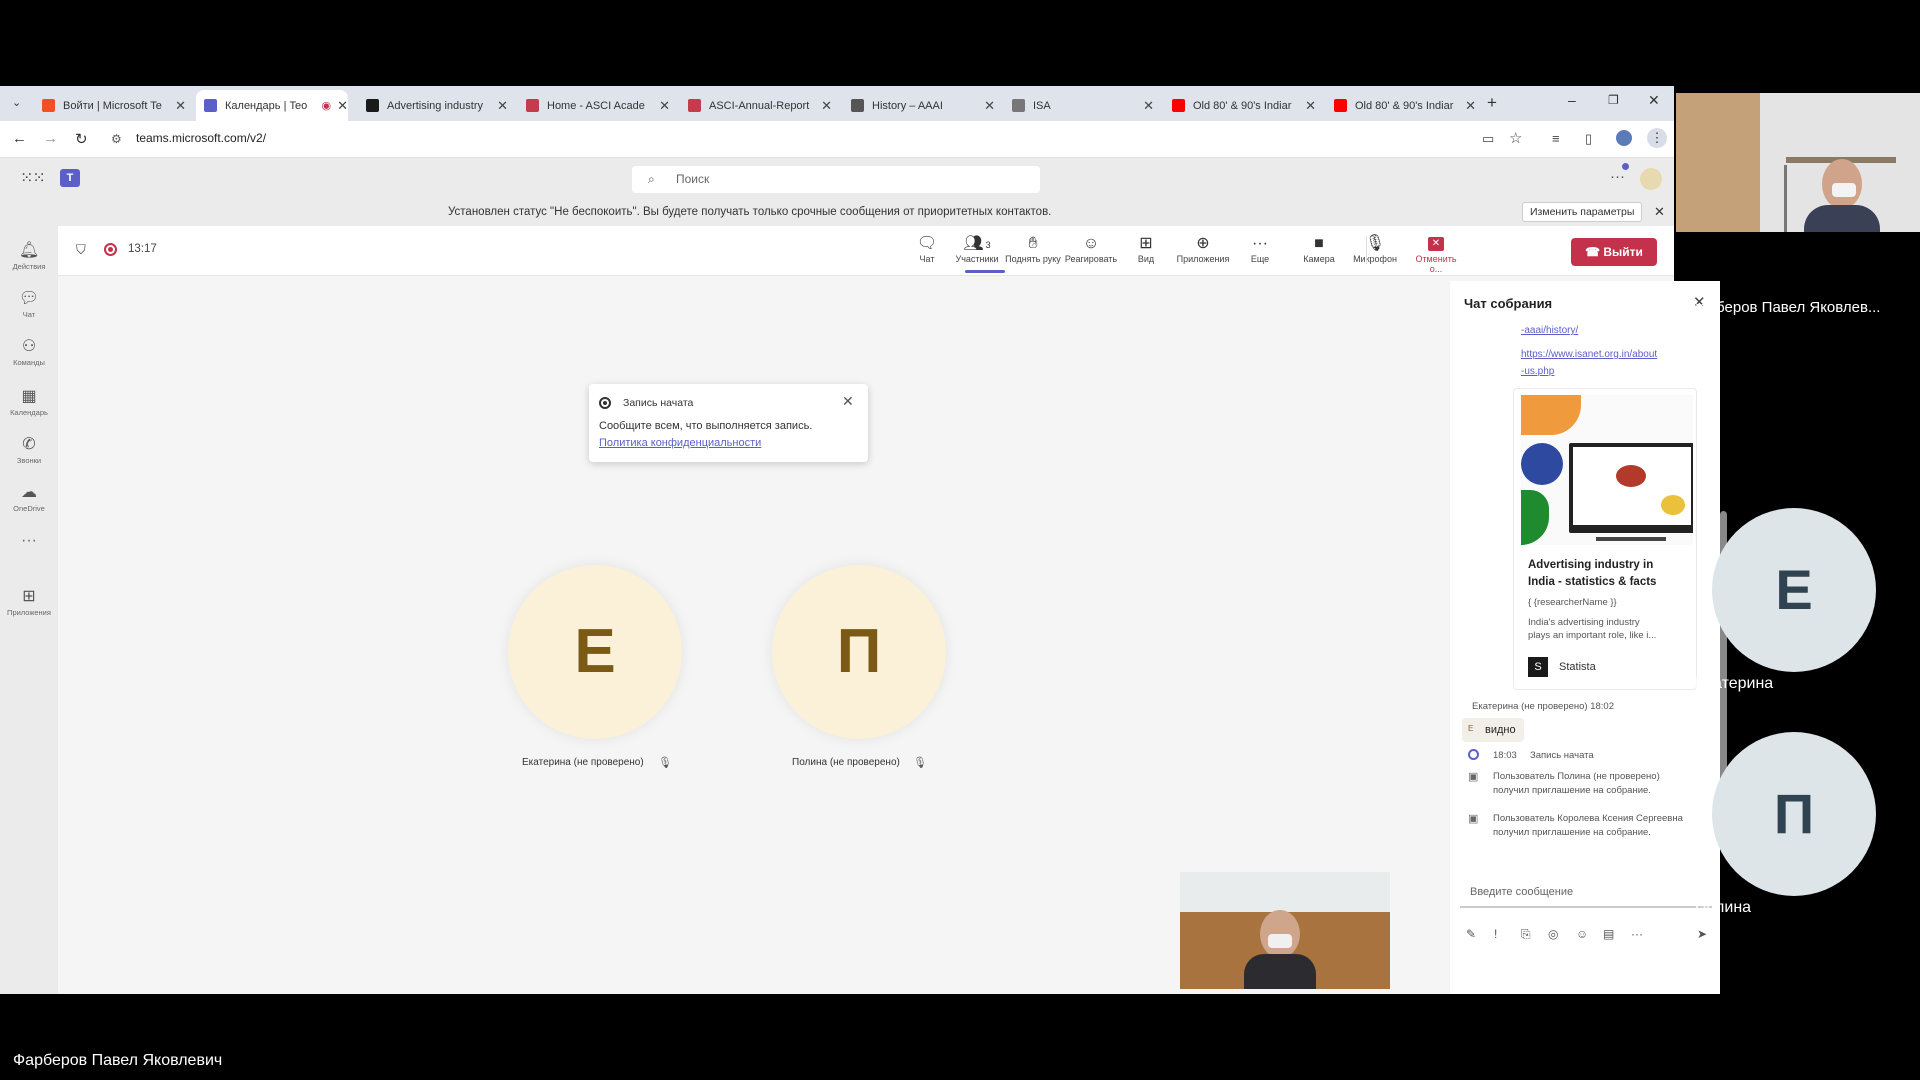 The image size is (1920, 1080). I want to click on message-bubble: Е видно, so click(1493, 730).